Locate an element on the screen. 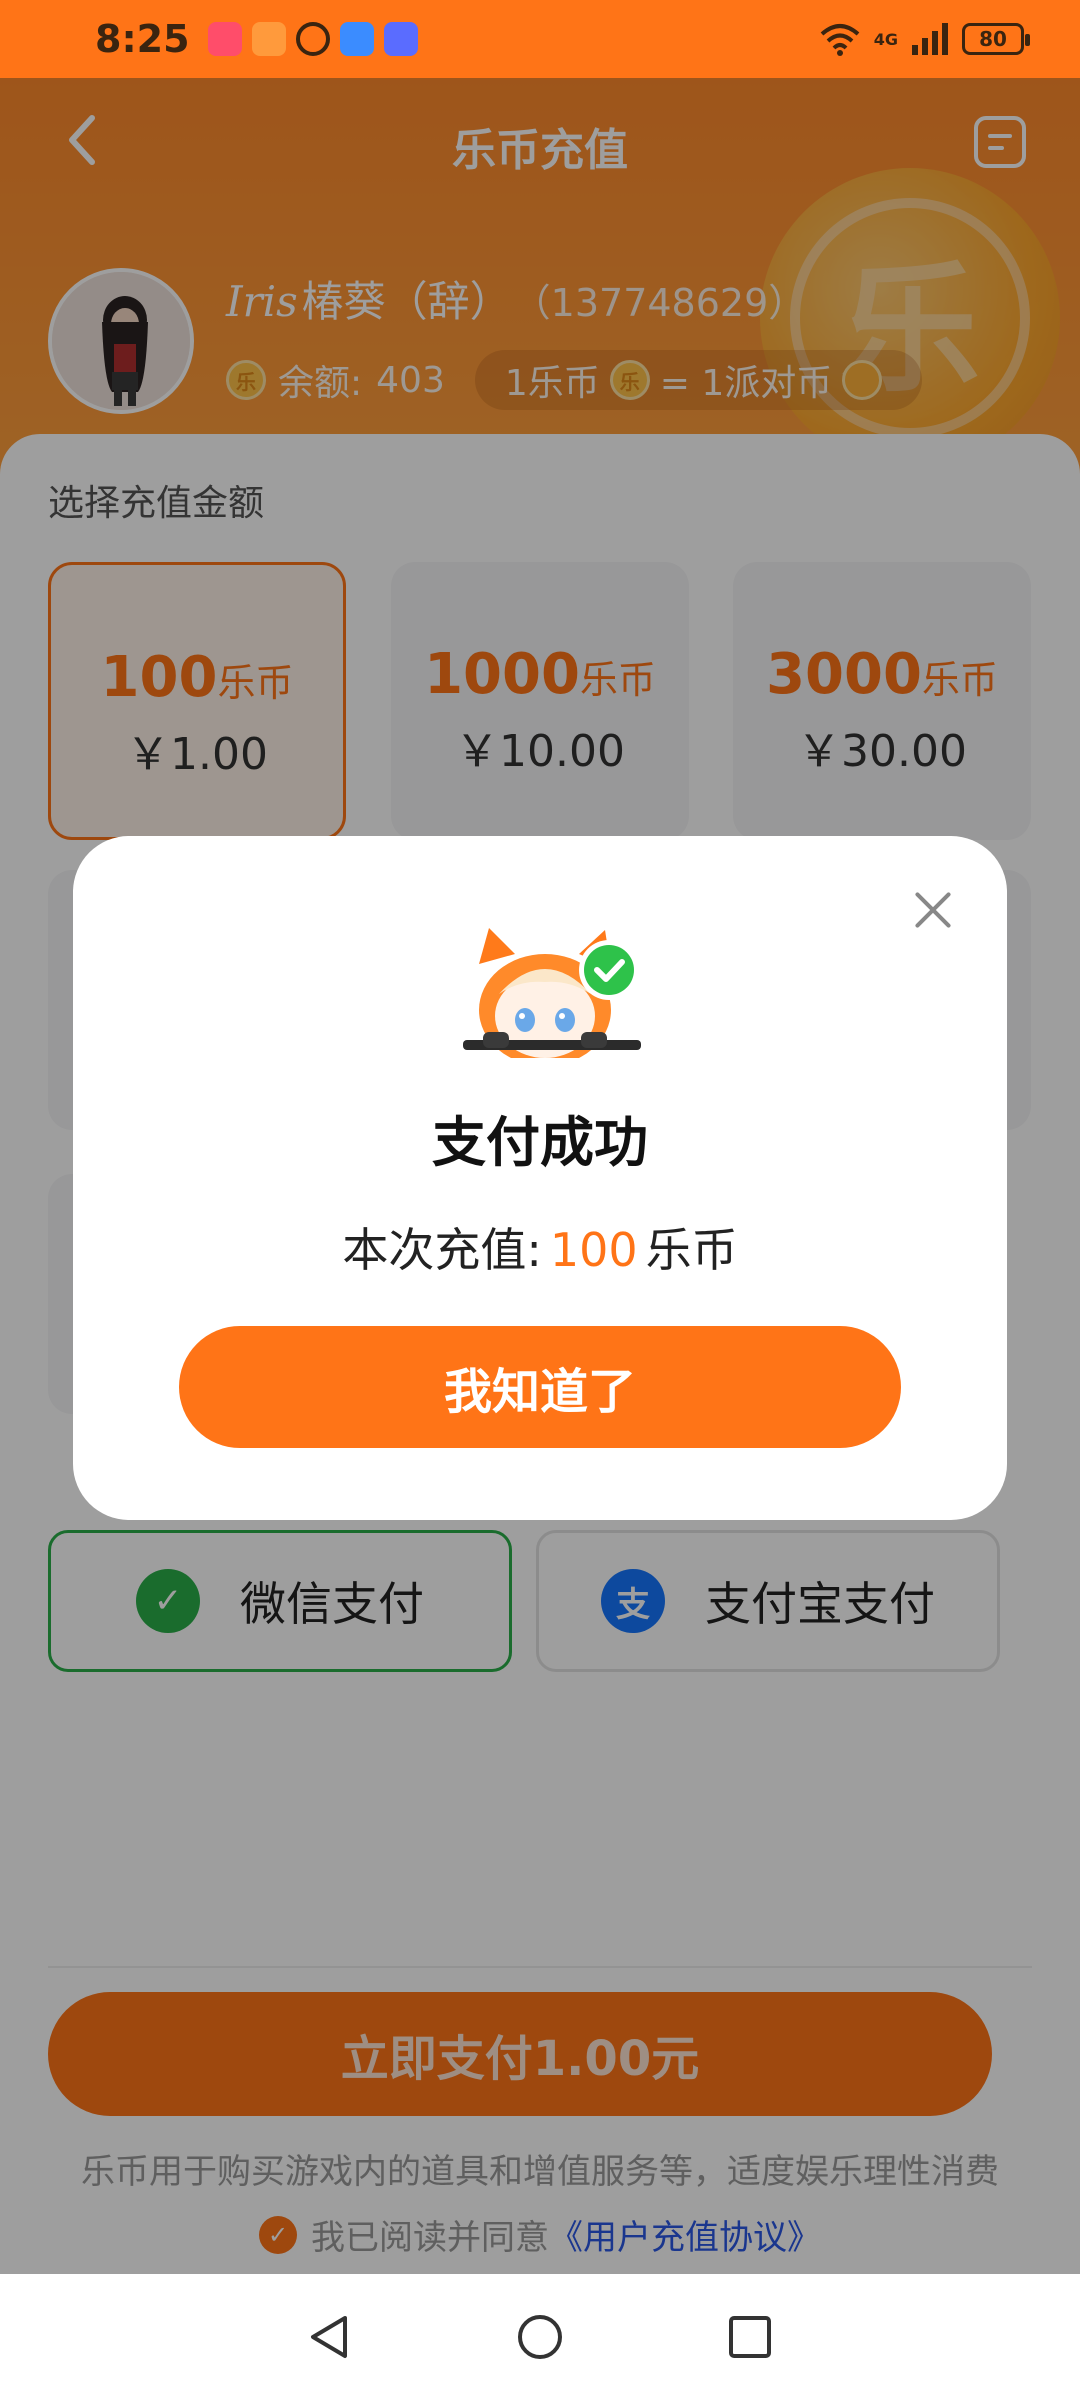 This screenshot has width=1080, height=2400. message-suffix: 乐币 is located at coordinates (691, 1250).